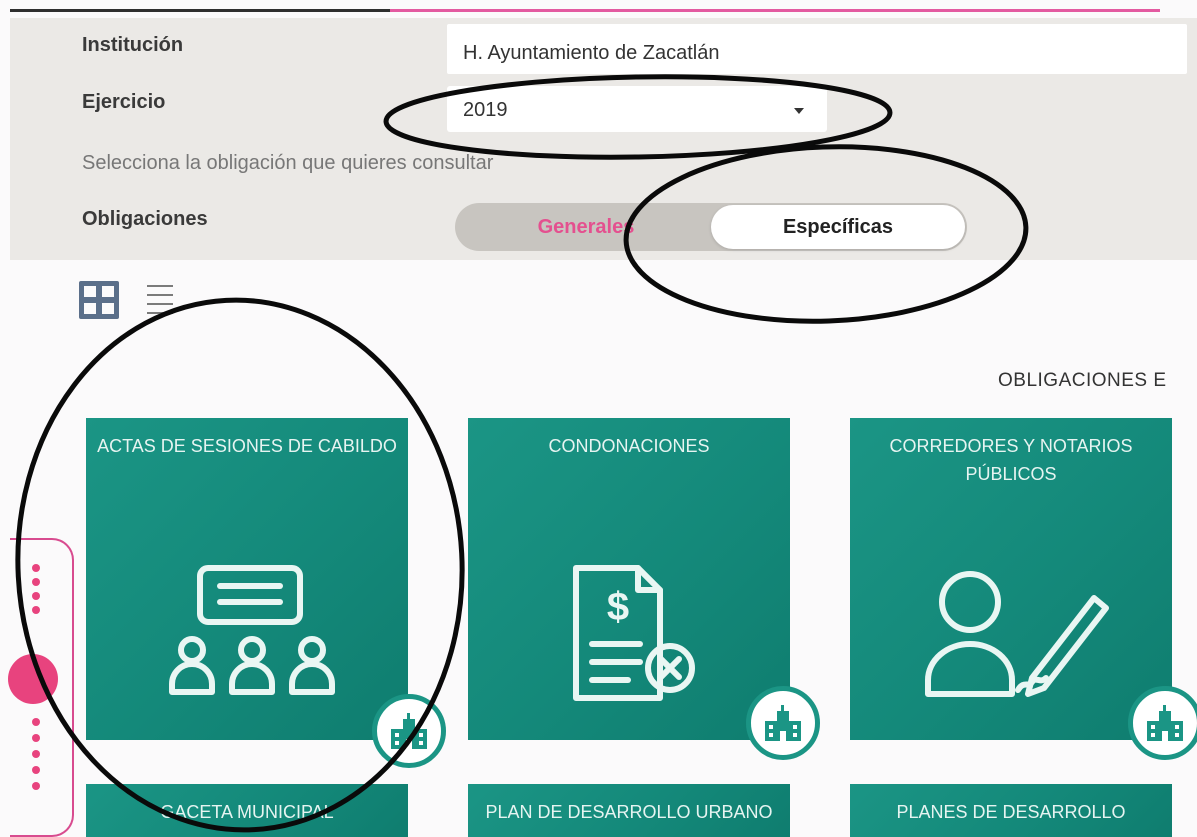 This screenshot has height=837, width=1197. What do you see at coordinates (124, 102) in the screenshot?
I see `ejercicio-label: Ejercicio` at bounding box center [124, 102].